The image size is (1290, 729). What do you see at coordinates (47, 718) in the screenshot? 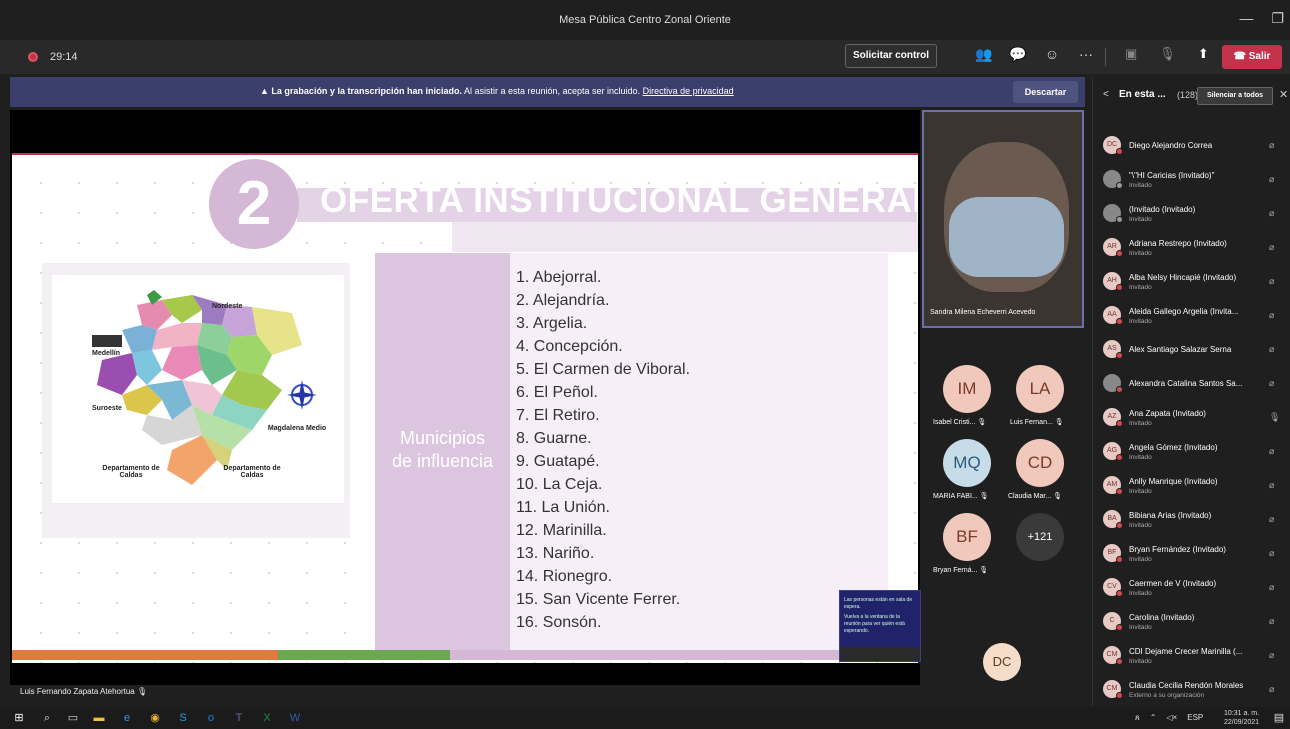
I see `search-icon: ⌕` at bounding box center [47, 718].